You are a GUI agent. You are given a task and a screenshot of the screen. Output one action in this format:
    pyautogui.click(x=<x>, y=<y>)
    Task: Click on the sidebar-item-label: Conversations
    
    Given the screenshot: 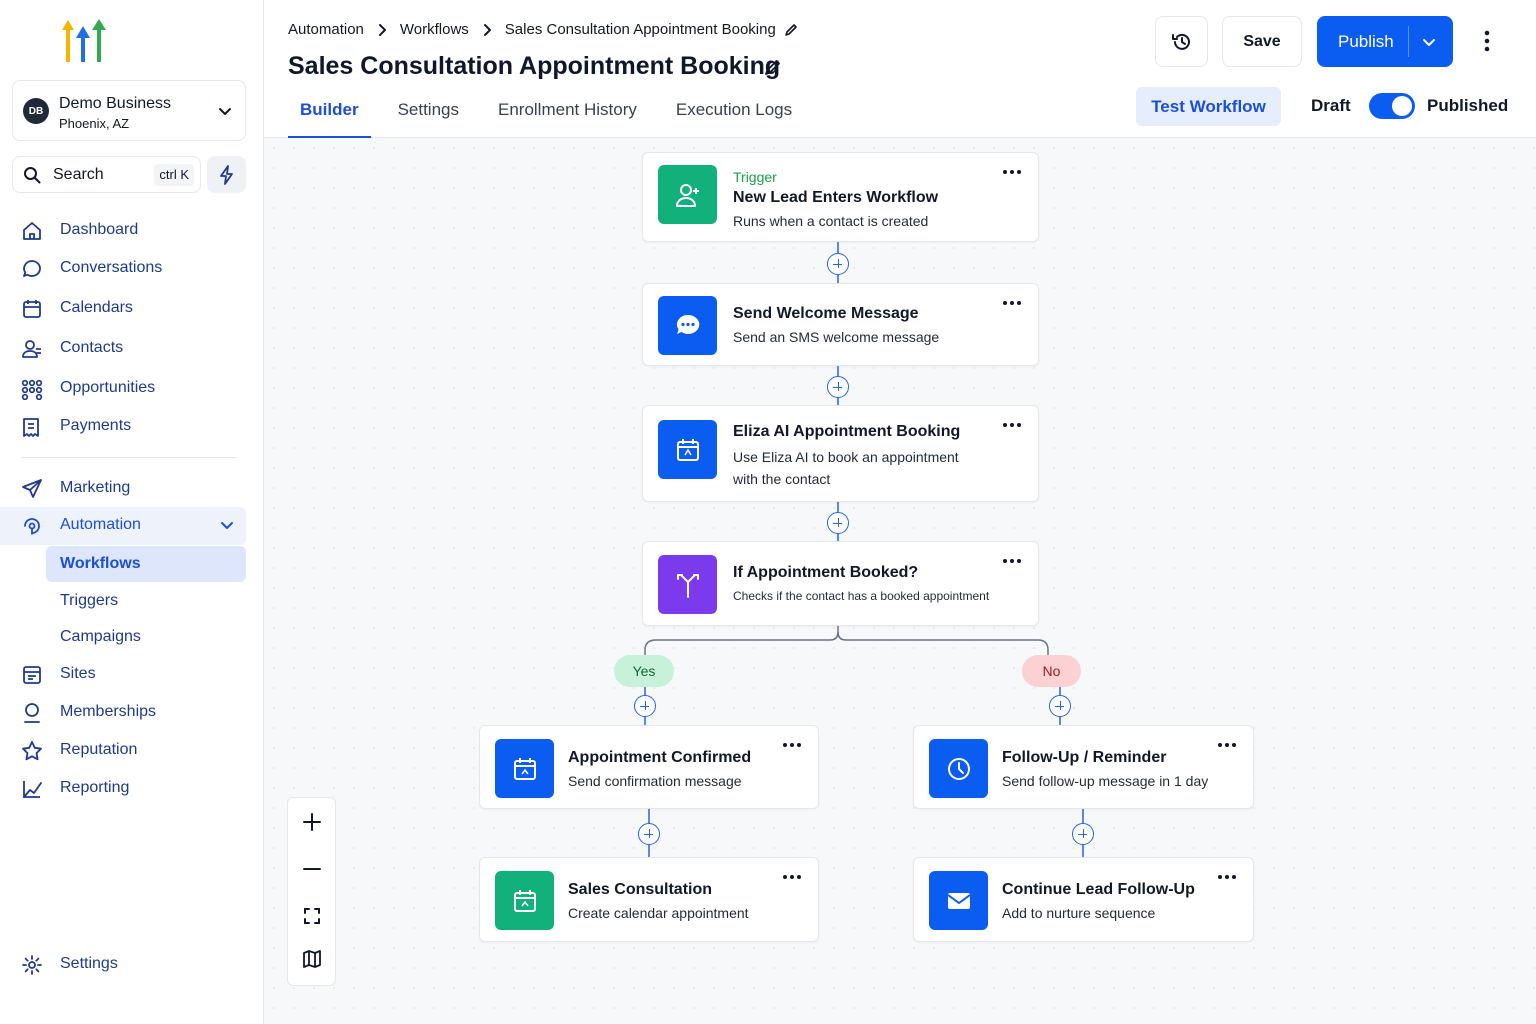 What is the action you would take?
    pyautogui.click(x=111, y=267)
    